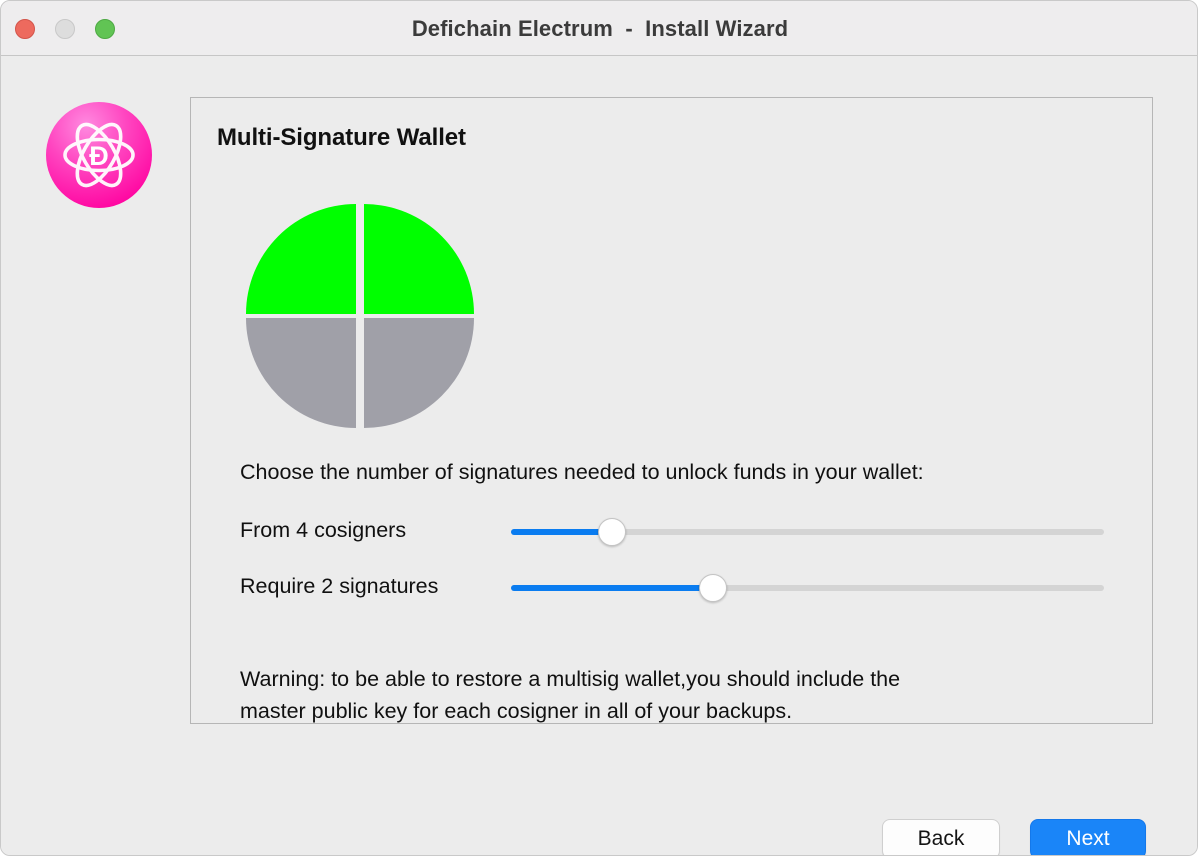  What do you see at coordinates (807, 588) in the screenshot?
I see `signatures-slider` at bounding box center [807, 588].